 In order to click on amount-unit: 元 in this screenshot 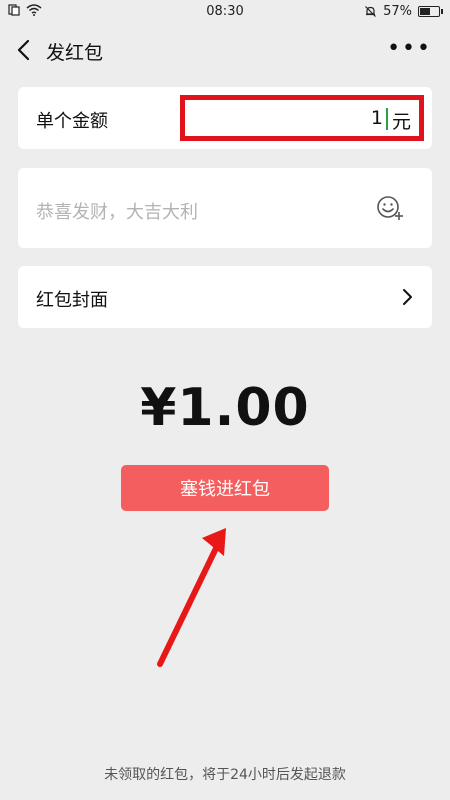, I will do `click(401, 122)`.